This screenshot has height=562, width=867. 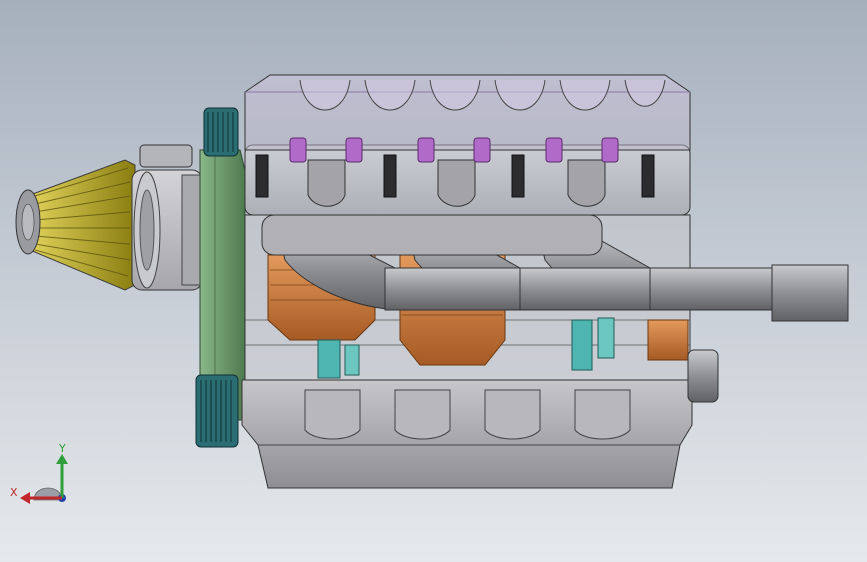 What do you see at coordinates (467, 112) in the screenshot?
I see `valve-cover` at bounding box center [467, 112].